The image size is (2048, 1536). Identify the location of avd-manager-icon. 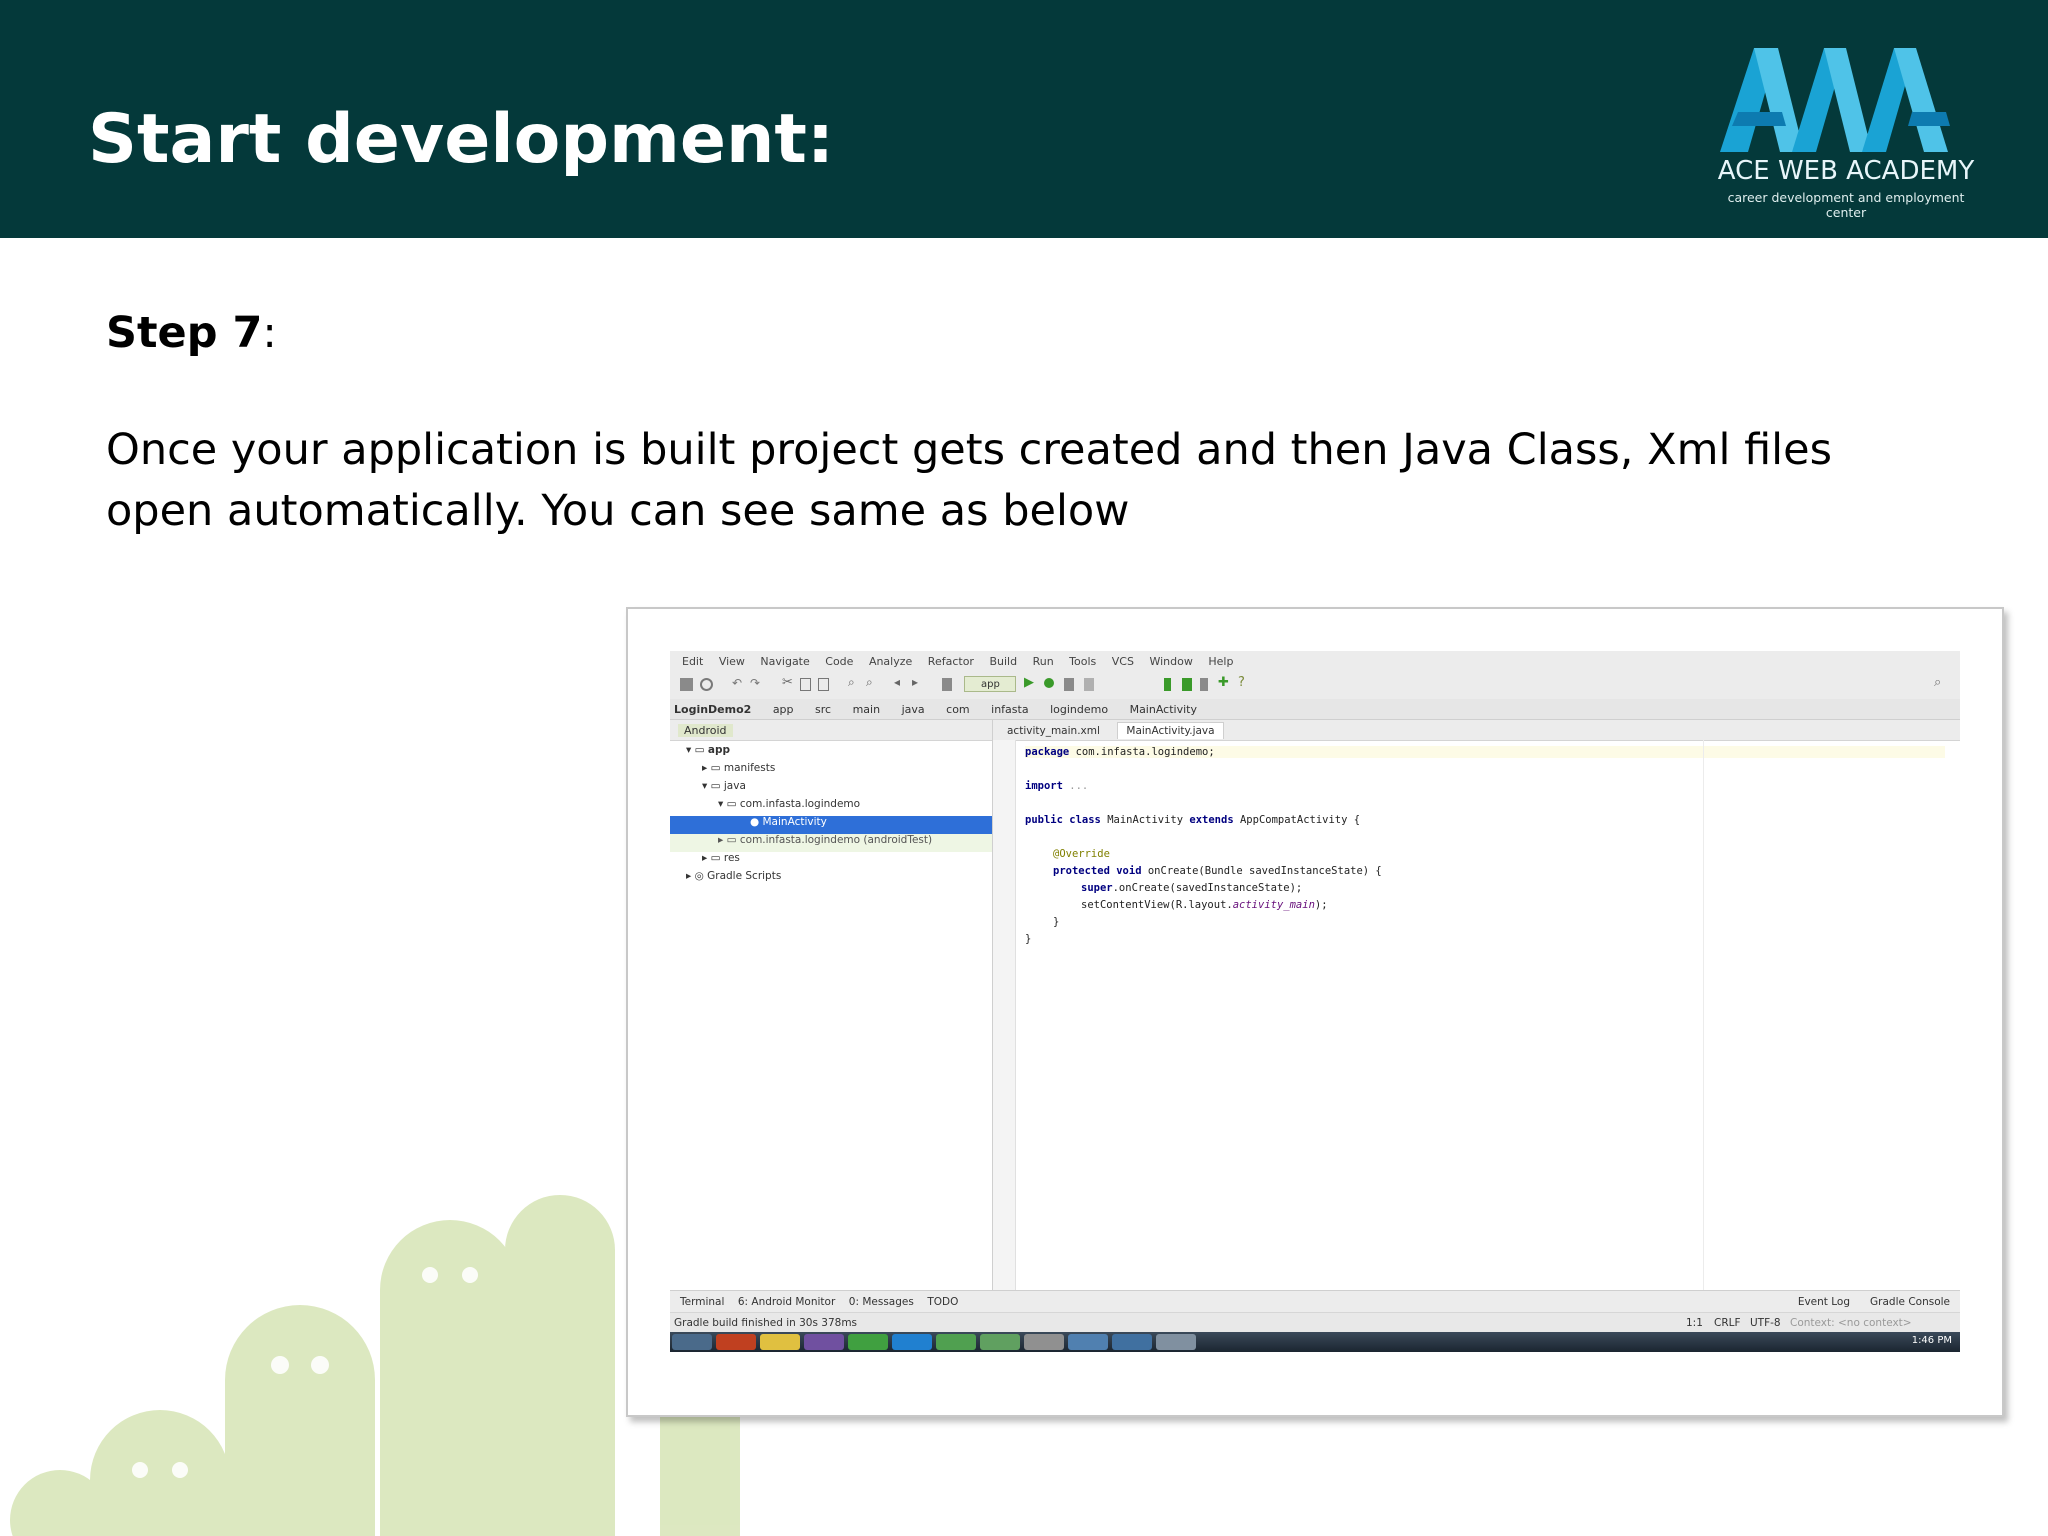
(1167, 684).